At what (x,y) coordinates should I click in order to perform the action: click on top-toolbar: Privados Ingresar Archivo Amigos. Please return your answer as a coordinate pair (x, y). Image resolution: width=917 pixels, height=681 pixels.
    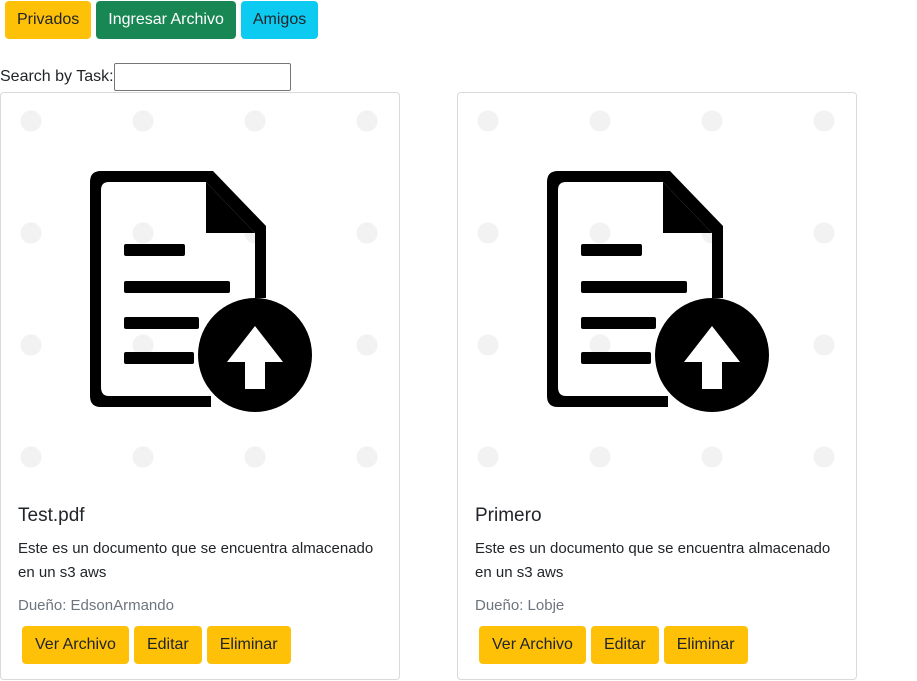
    Looking at the image, I should click on (162, 20).